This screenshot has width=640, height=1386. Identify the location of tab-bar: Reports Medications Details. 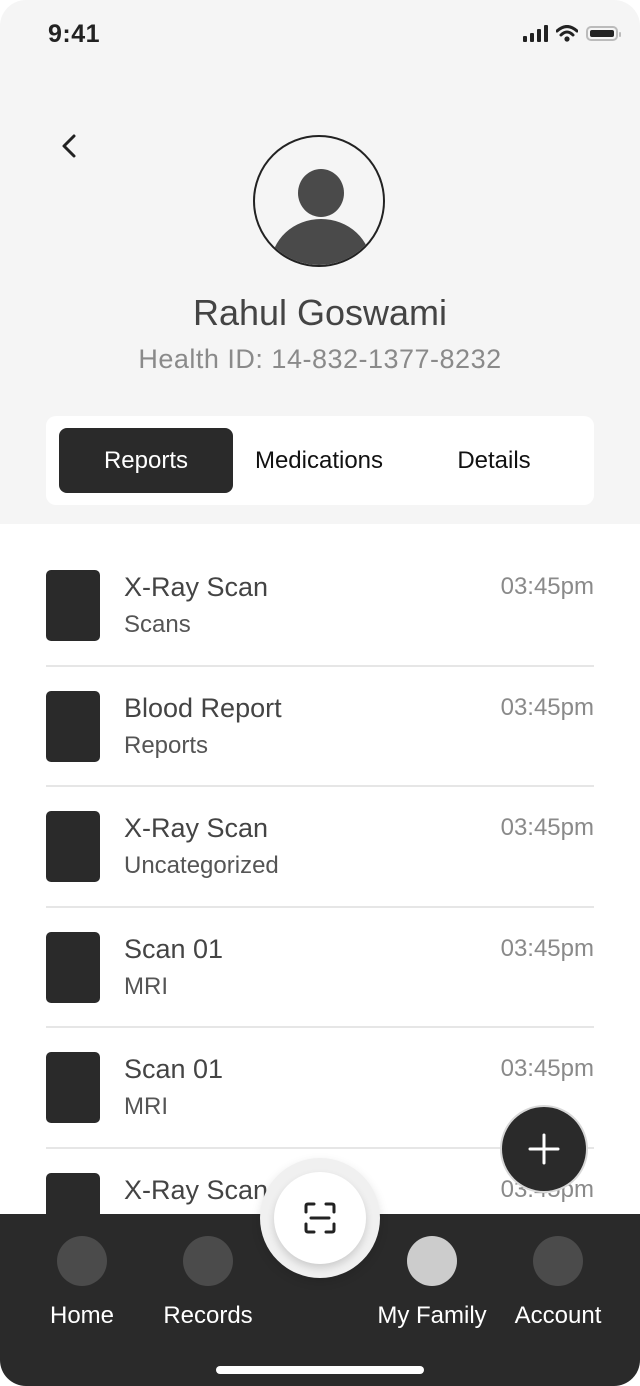
(320, 460).